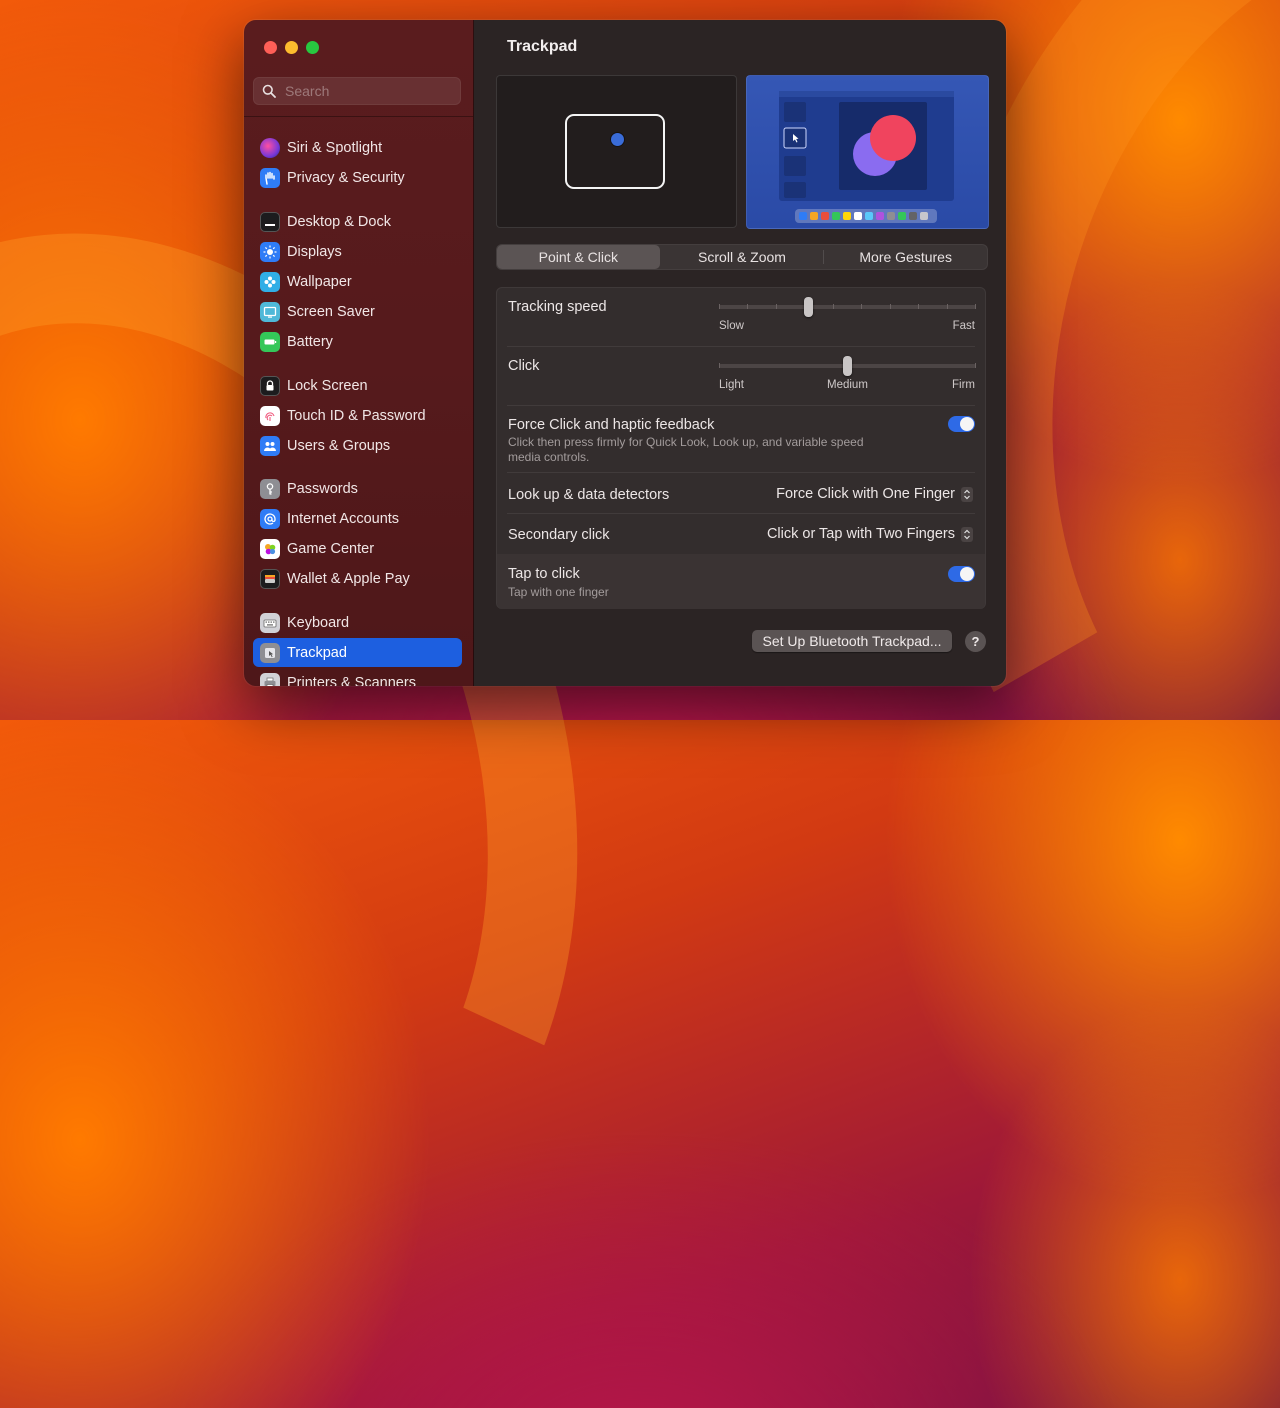 This screenshot has width=1280, height=1408. What do you see at coordinates (860, 534) in the screenshot?
I see `secondary-click-value: Click or Tap with Two Fingers` at bounding box center [860, 534].